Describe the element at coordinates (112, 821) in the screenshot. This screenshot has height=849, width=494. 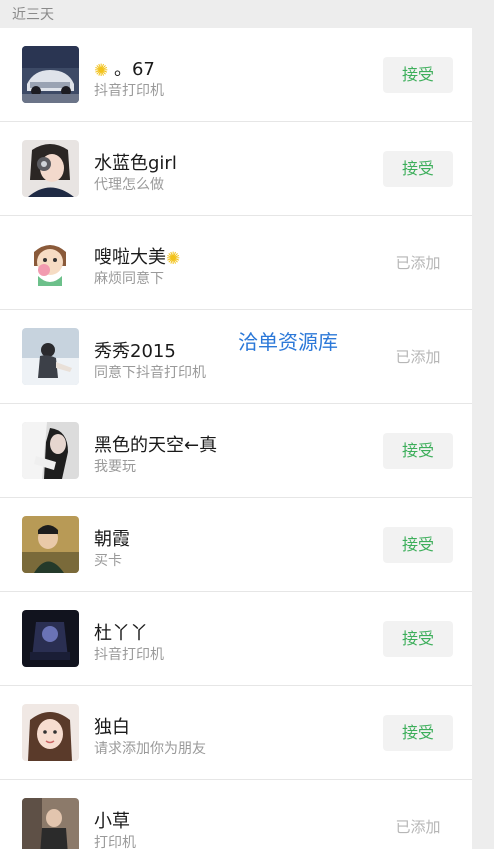
I see `request-name: 小草` at that location.